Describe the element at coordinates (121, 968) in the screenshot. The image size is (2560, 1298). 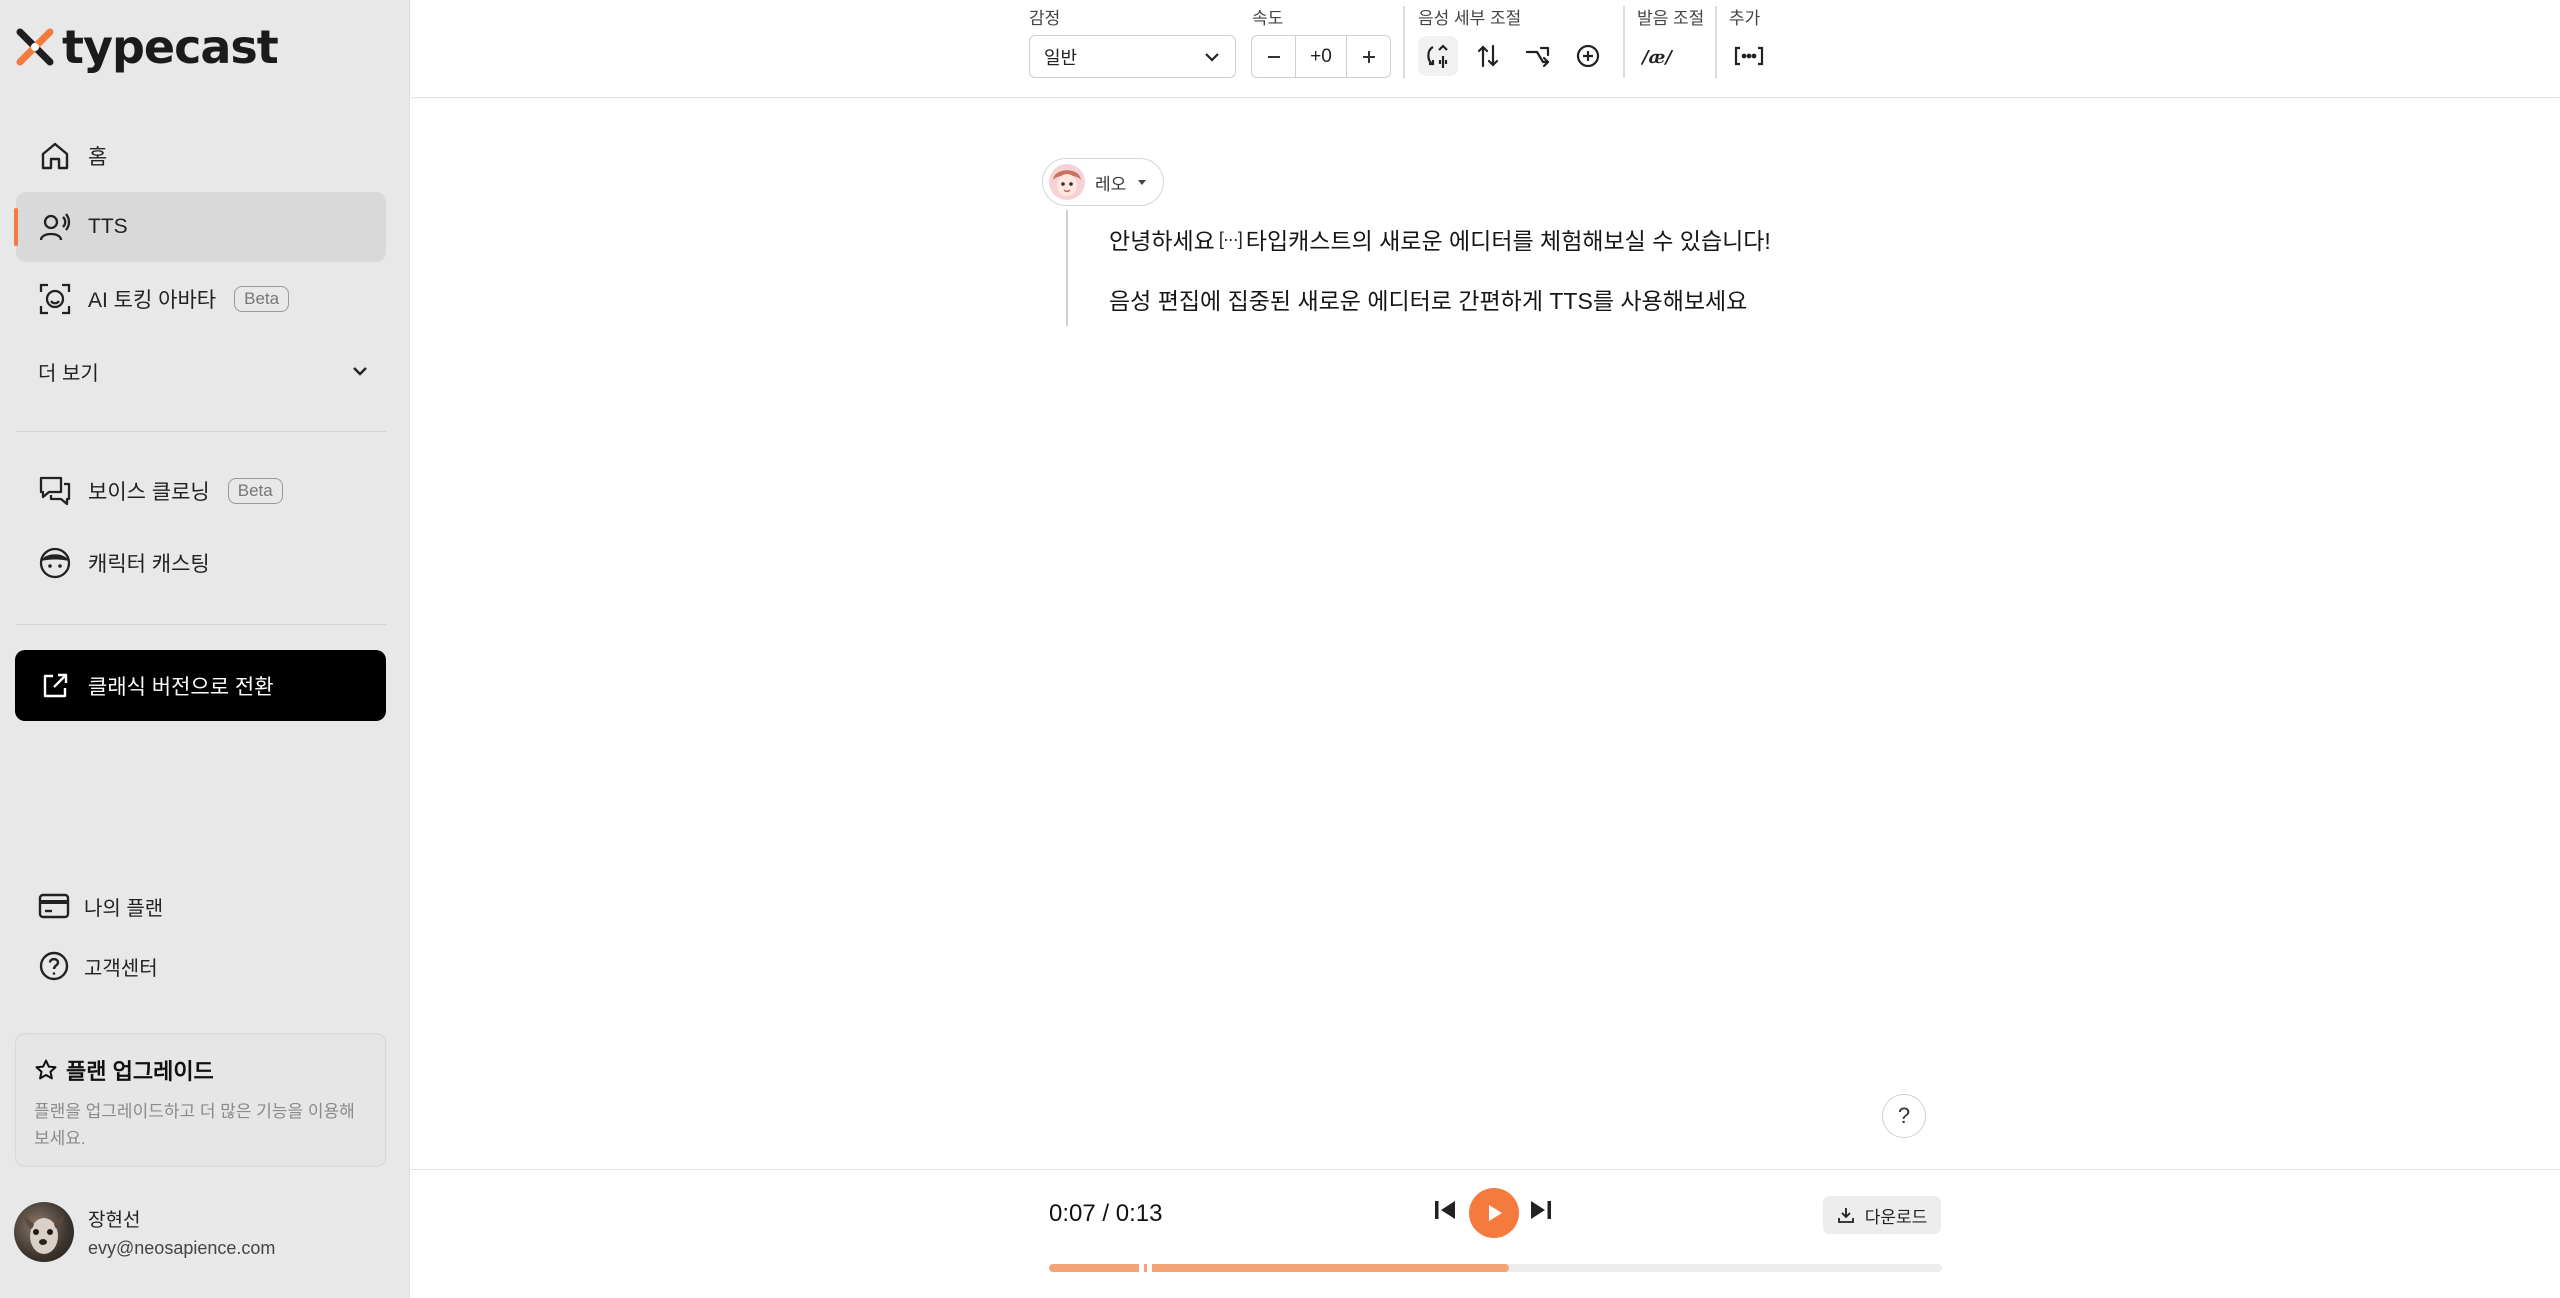
I see `support-center-label: 고객센터` at that location.